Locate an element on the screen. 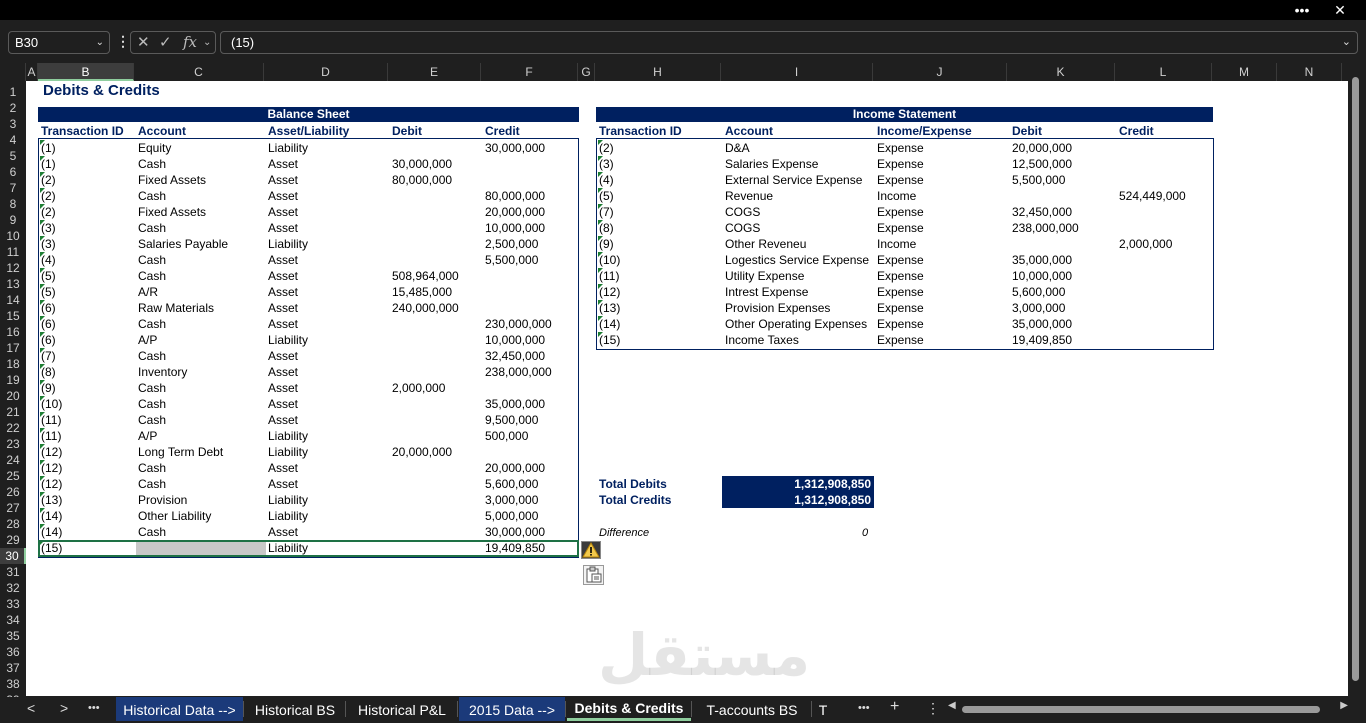  tab-more-right-button: ••• is located at coordinates (864, 708).